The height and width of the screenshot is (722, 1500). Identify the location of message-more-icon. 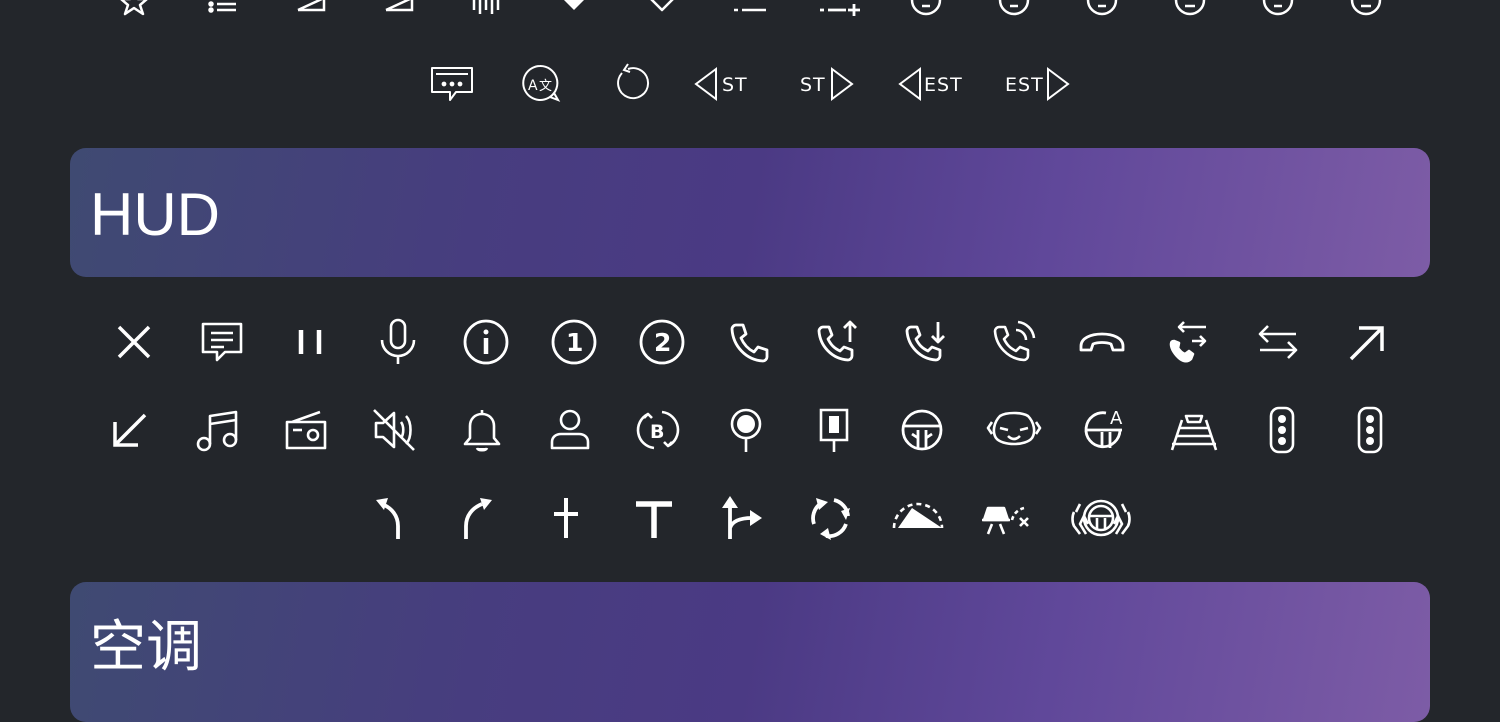
(452, 84).